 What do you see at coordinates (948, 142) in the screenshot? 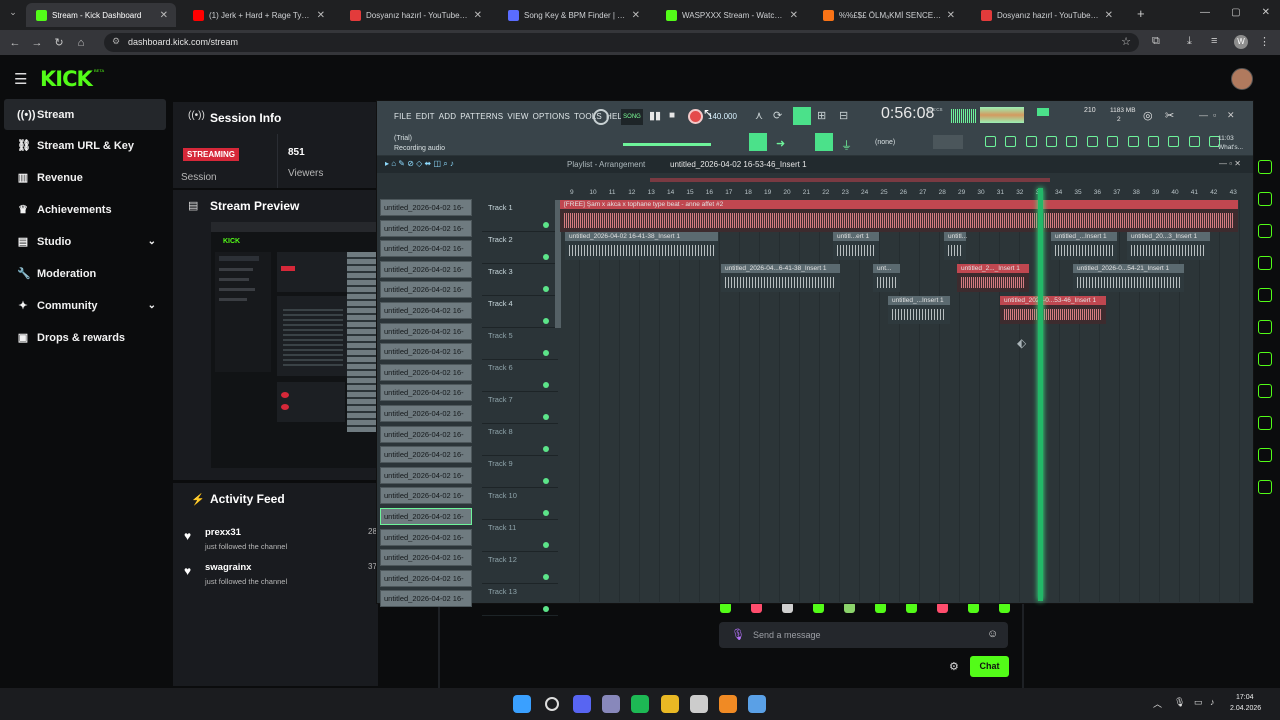
I see `fl-pattern-selector` at bounding box center [948, 142].